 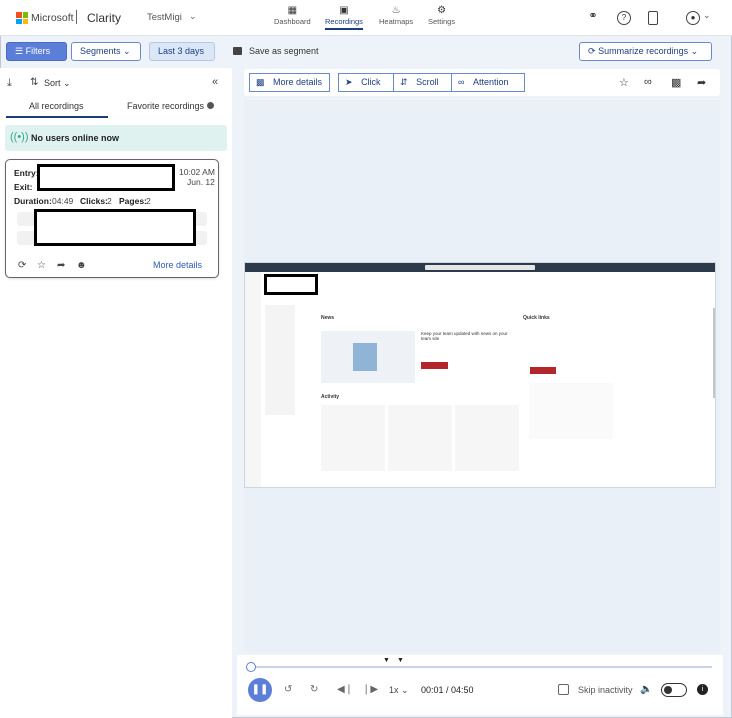 I want to click on save-as-segment-button: Save as segment, so click(x=284, y=51).